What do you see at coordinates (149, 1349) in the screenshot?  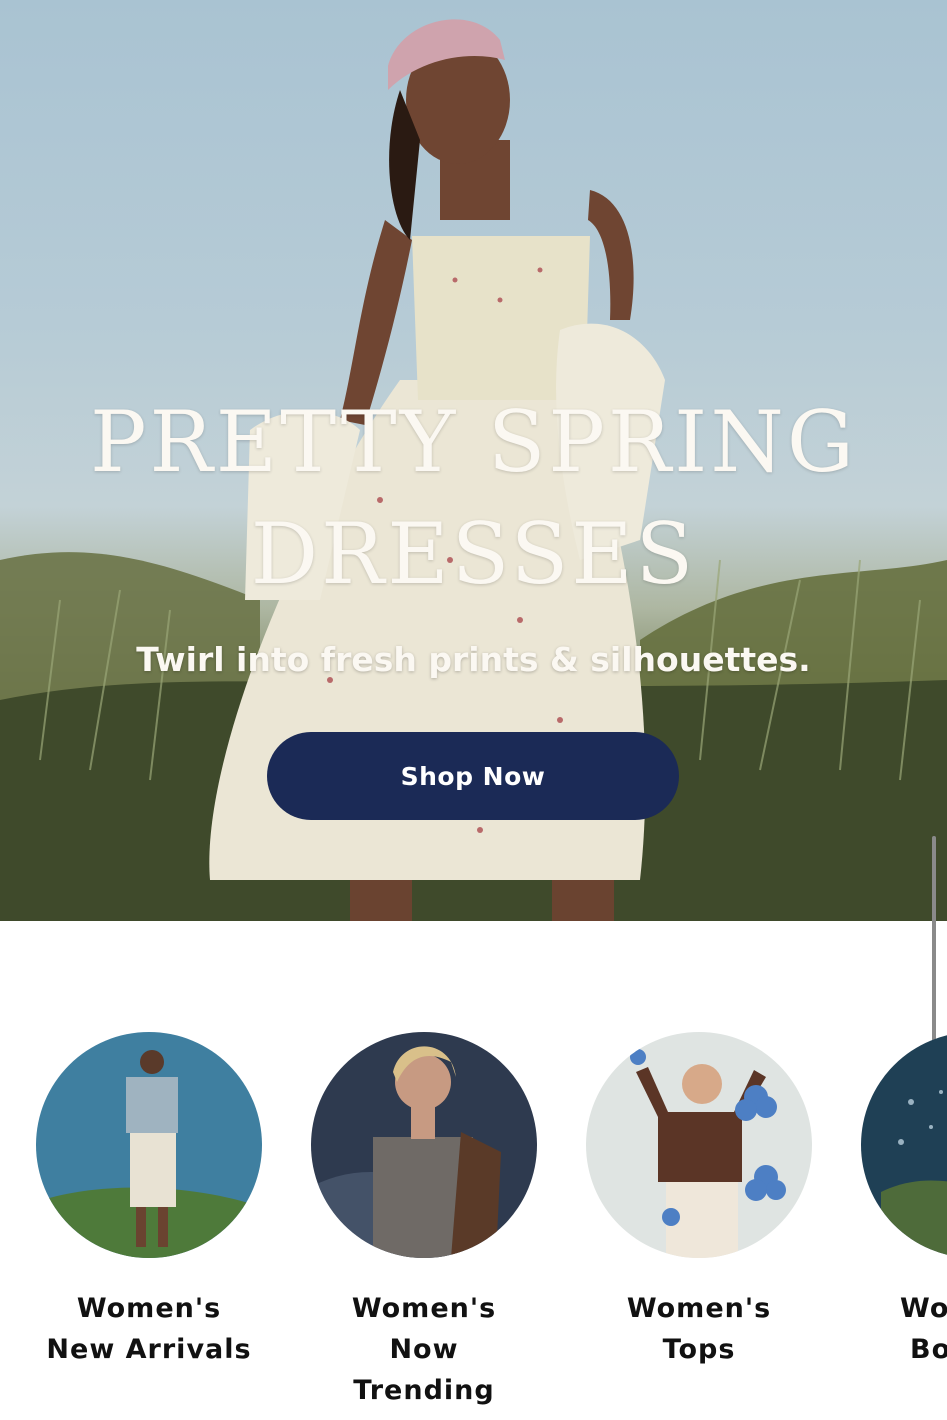 I see `category-label-line2: New Arrivals` at bounding box center [149, 1349].